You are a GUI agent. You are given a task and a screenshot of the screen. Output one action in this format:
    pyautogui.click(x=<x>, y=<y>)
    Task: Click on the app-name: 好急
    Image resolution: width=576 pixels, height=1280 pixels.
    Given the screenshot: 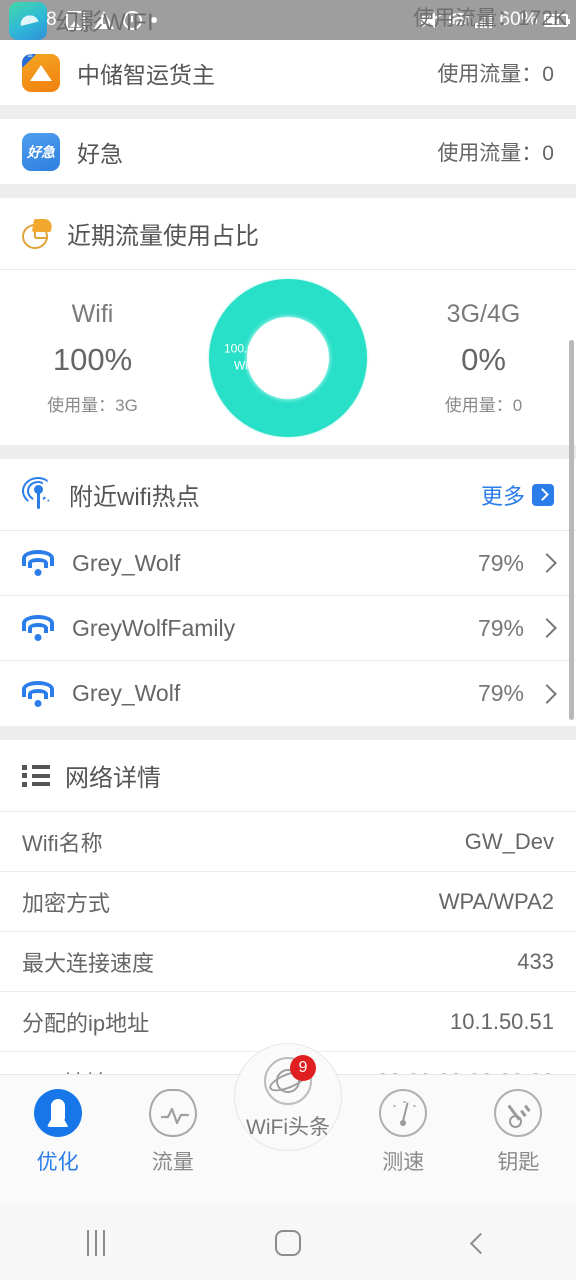 What is the action you would take?
    pyautogui.click(x=100, y=153)
    